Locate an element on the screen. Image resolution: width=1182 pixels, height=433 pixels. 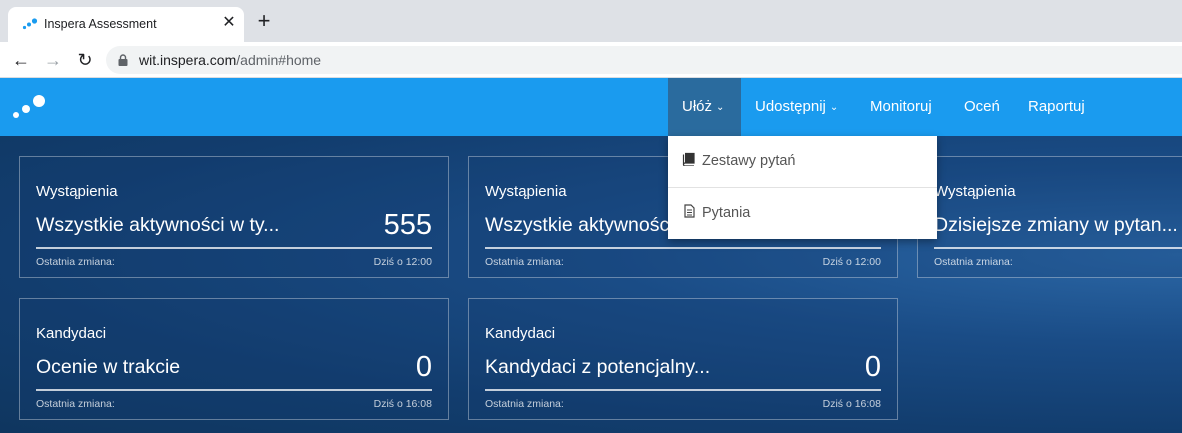
menu-item-monitor: Monitoruj is located at coordinates (901, 107).